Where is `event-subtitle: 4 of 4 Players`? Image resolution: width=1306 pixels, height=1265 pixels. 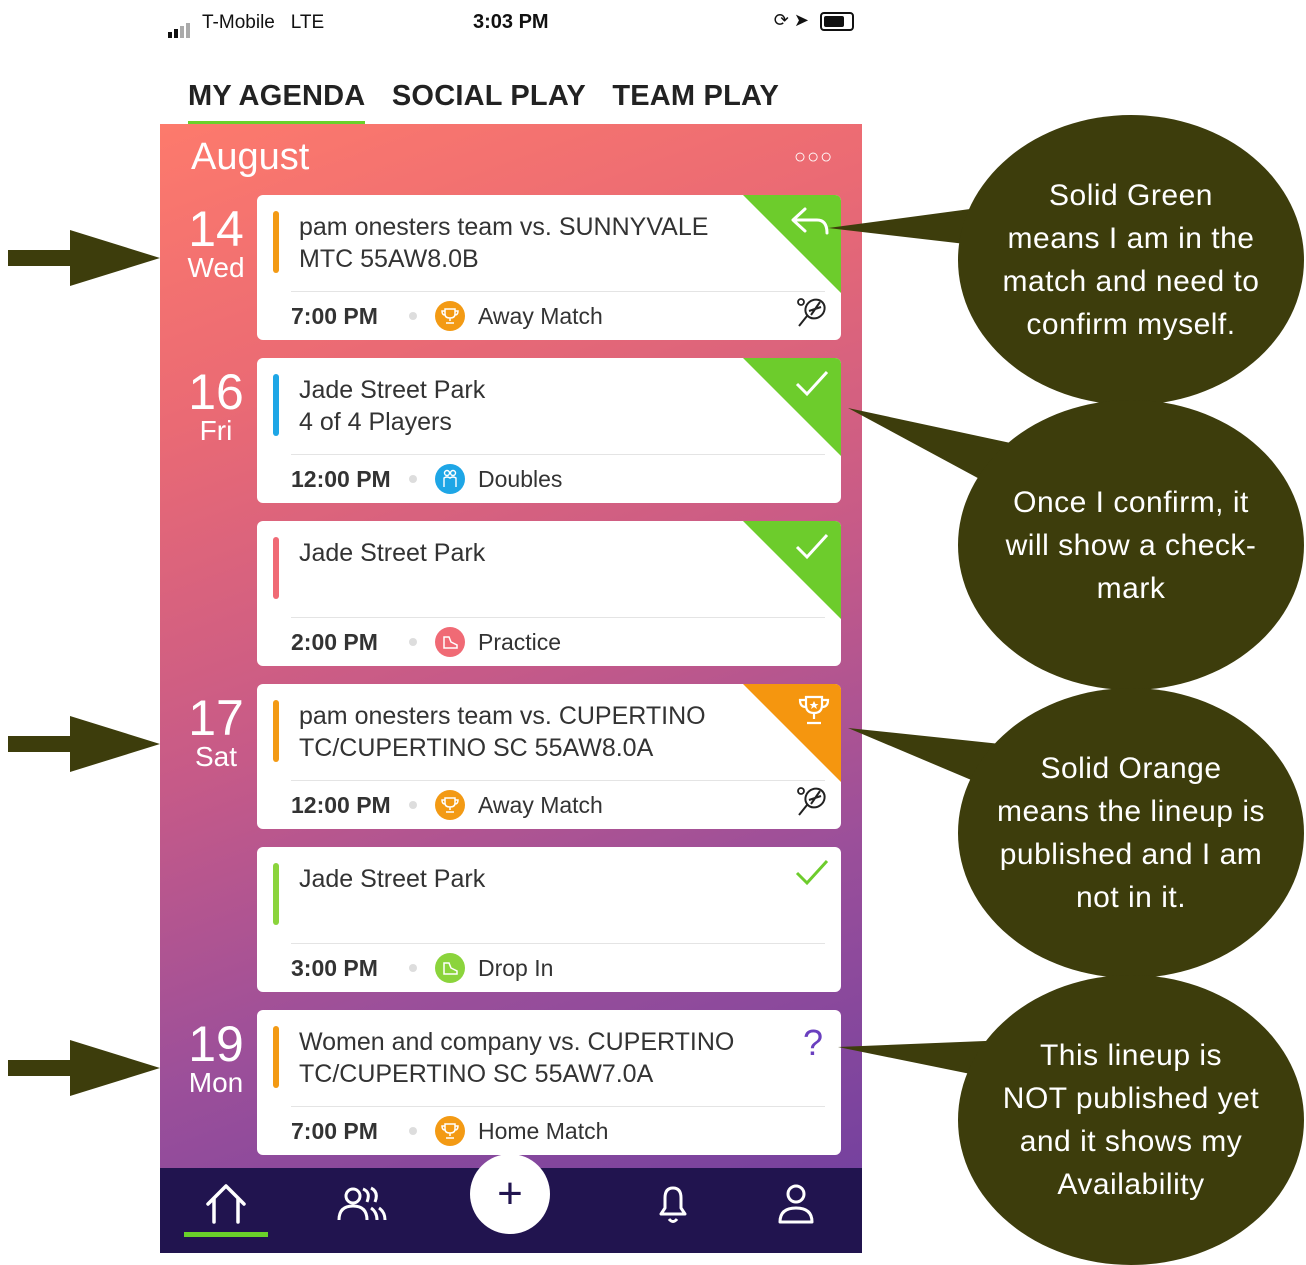
event-subtitle: 4 of 4 Players is located at coordinates (375, 422).